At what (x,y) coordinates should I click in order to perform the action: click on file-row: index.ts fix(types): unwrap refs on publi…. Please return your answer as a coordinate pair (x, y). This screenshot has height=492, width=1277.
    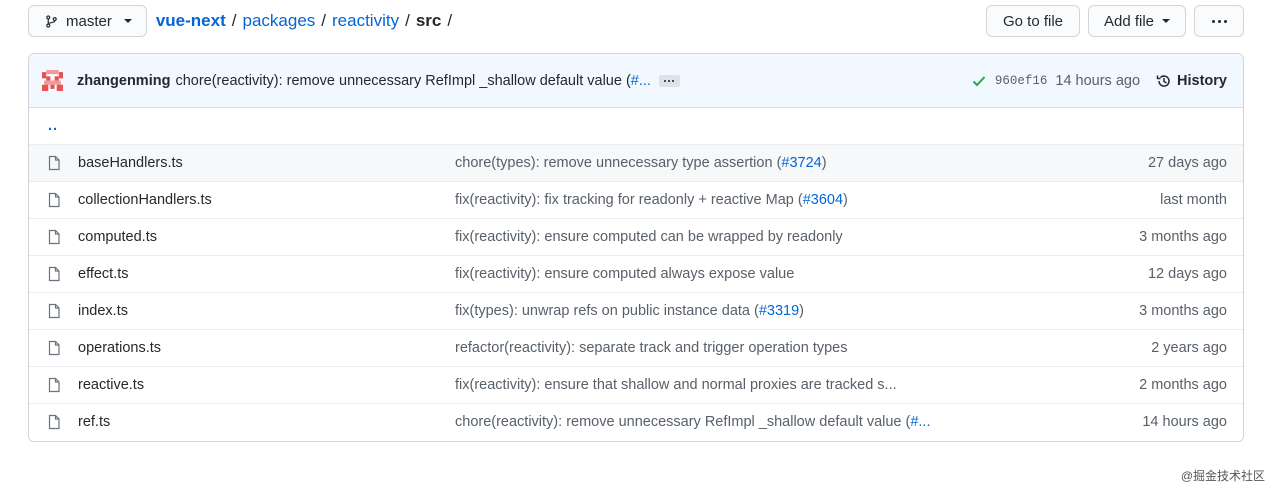
    Looking at the image, I should click on (636, 310).